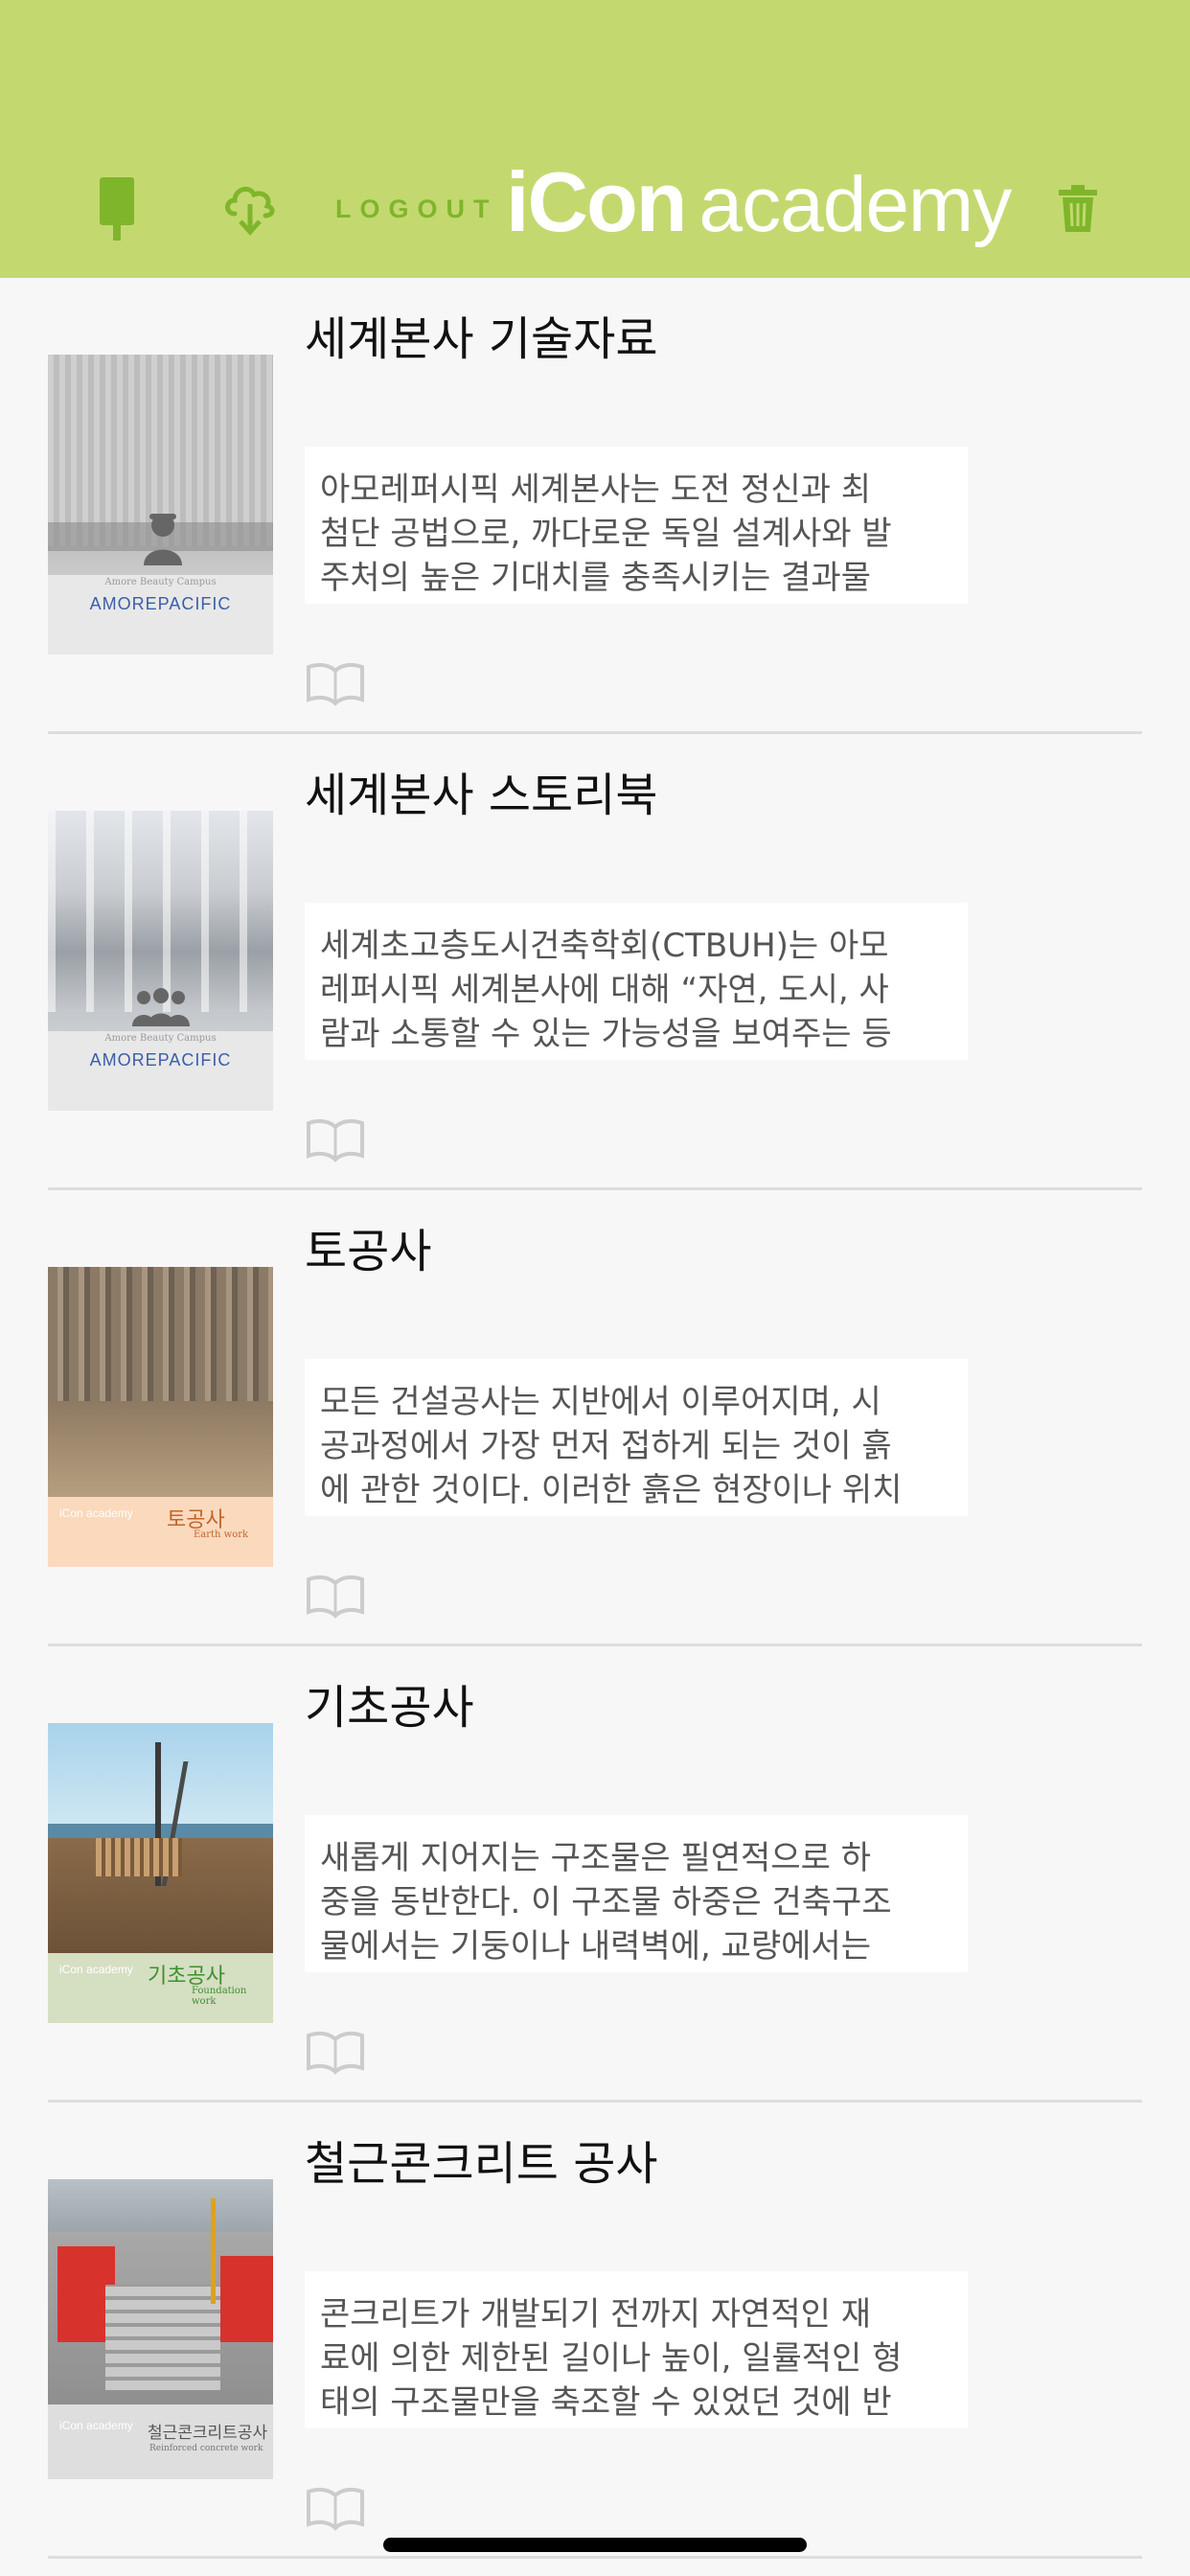 Image resolution: width=1190 pixels, height=2576 pixels. What do you see at coordinates (206, 2448) in the screenshot?
I see `cover-english-title: Reinforced concrete work` at bounding box center [206, 2448].